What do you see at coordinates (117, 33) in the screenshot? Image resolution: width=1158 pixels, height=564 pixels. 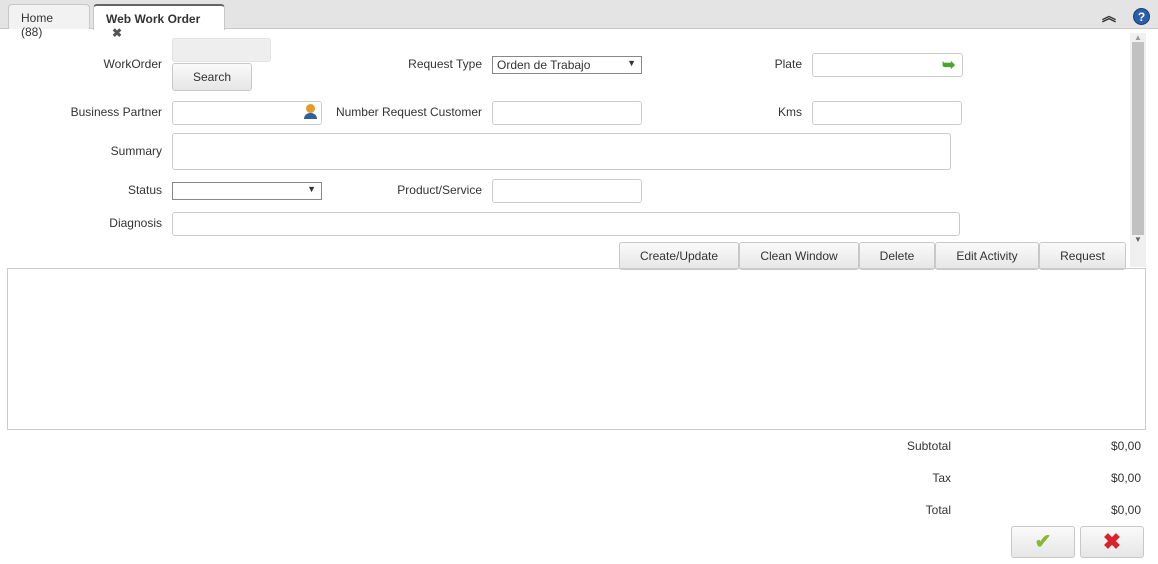 I see `close-icon: ✖` at bounding box center [117, 33].